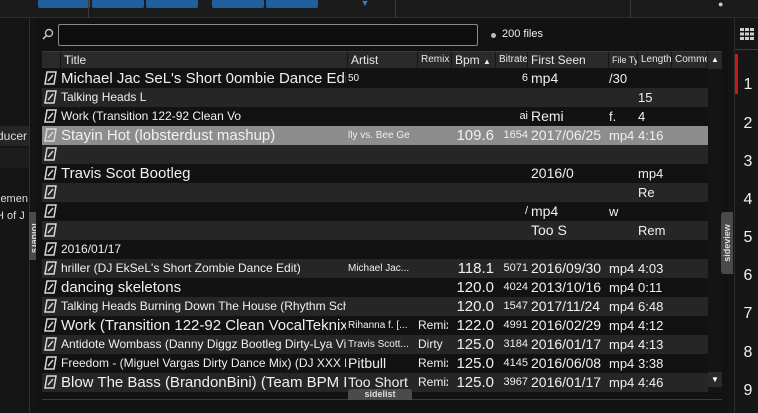 Image resolution: width=758 pixels, height=413 pixels. What do you see at coordinates (104, 97) in the screenshot?
I see `cell-title: Talking Heads L` at bounding box center [104, 97].